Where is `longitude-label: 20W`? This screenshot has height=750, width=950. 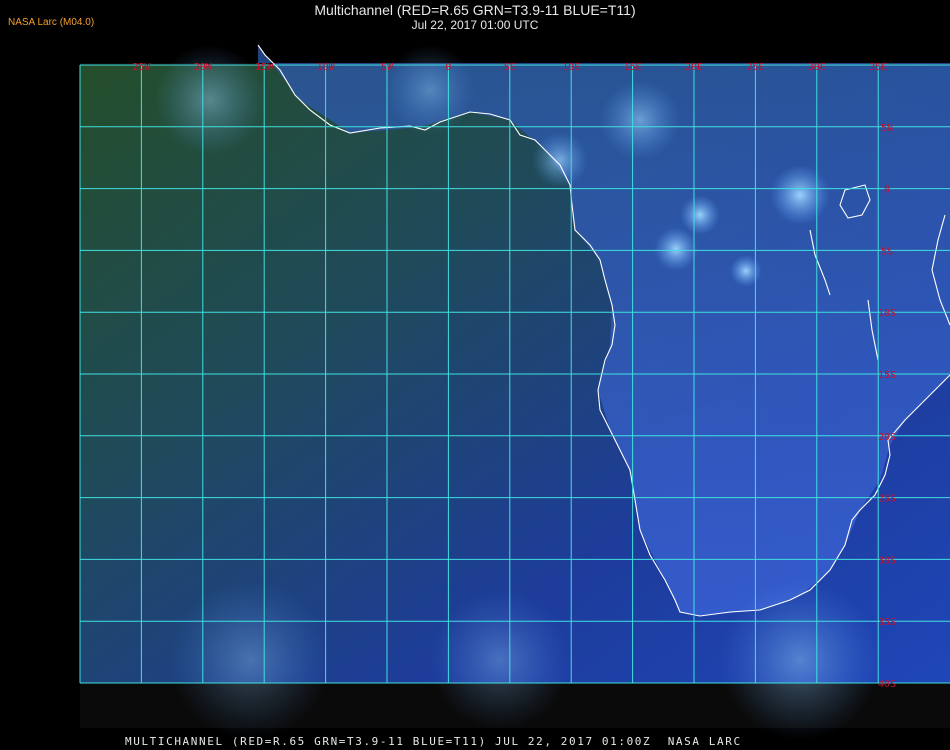 longitude-label: 20W is located at coordinates (203, 67).